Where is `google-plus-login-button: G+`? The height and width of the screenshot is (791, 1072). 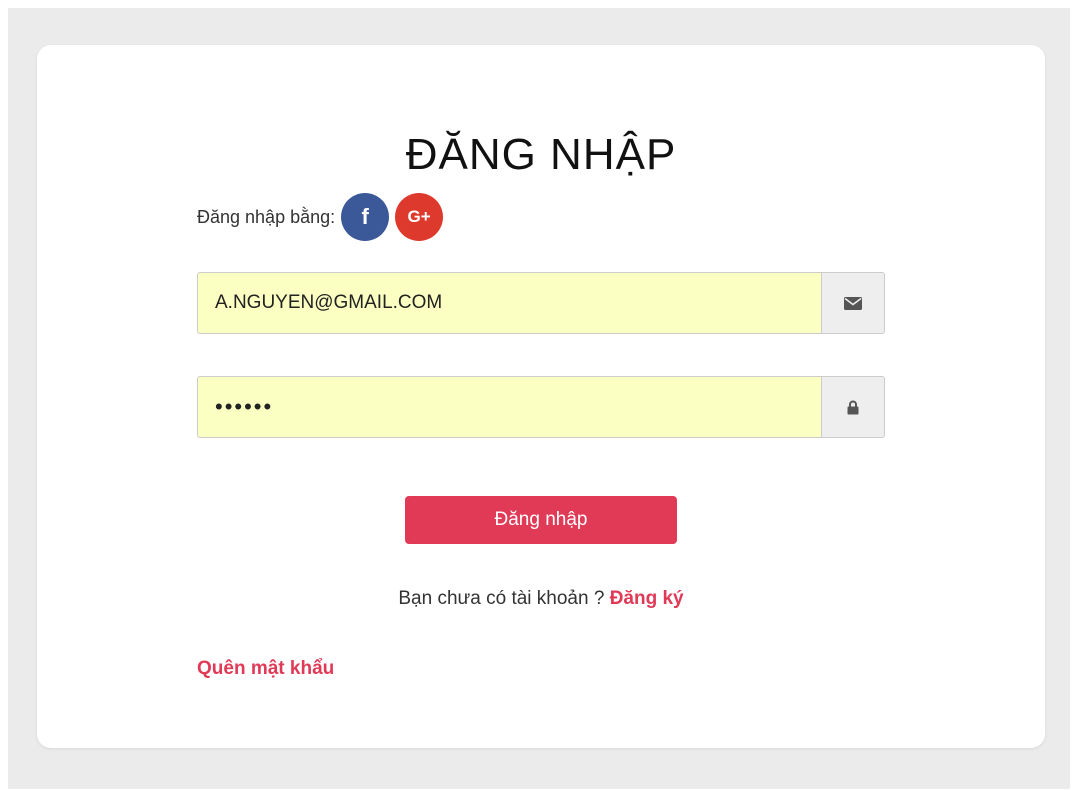 google-plus-login-button: G+ is located at coordinates (419, 217).